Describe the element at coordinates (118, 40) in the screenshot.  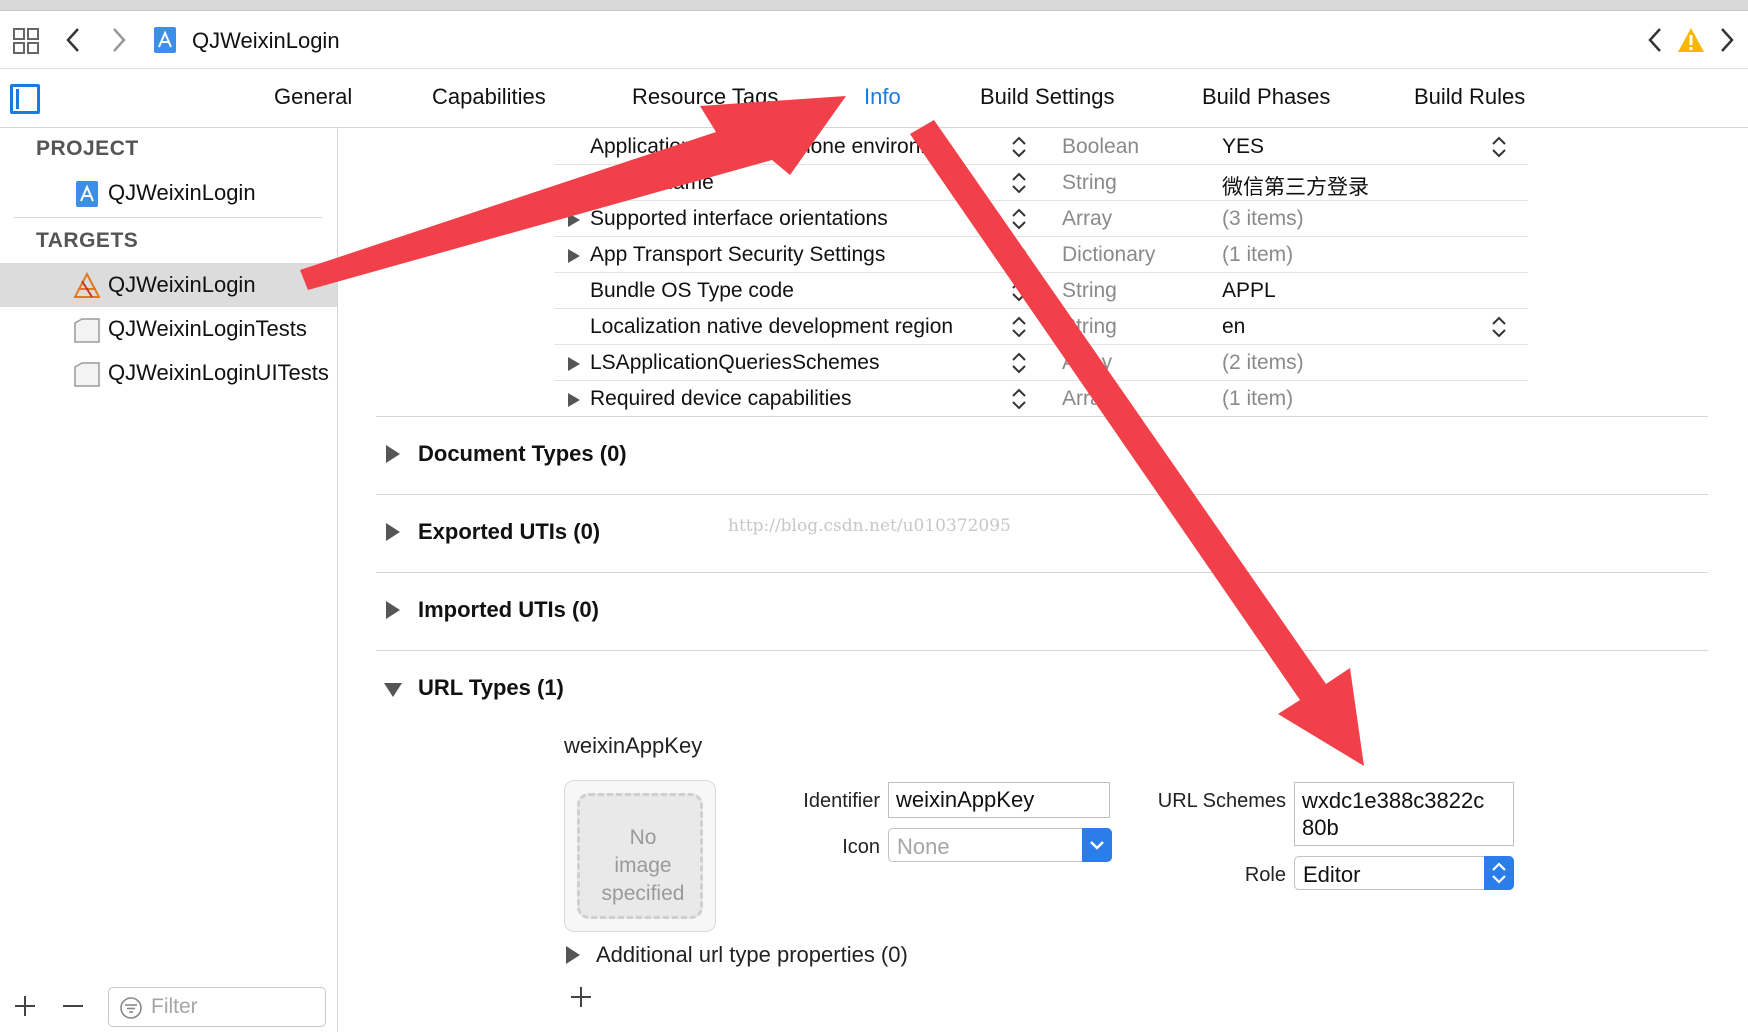
I see `chevron-right-icon` at that location.